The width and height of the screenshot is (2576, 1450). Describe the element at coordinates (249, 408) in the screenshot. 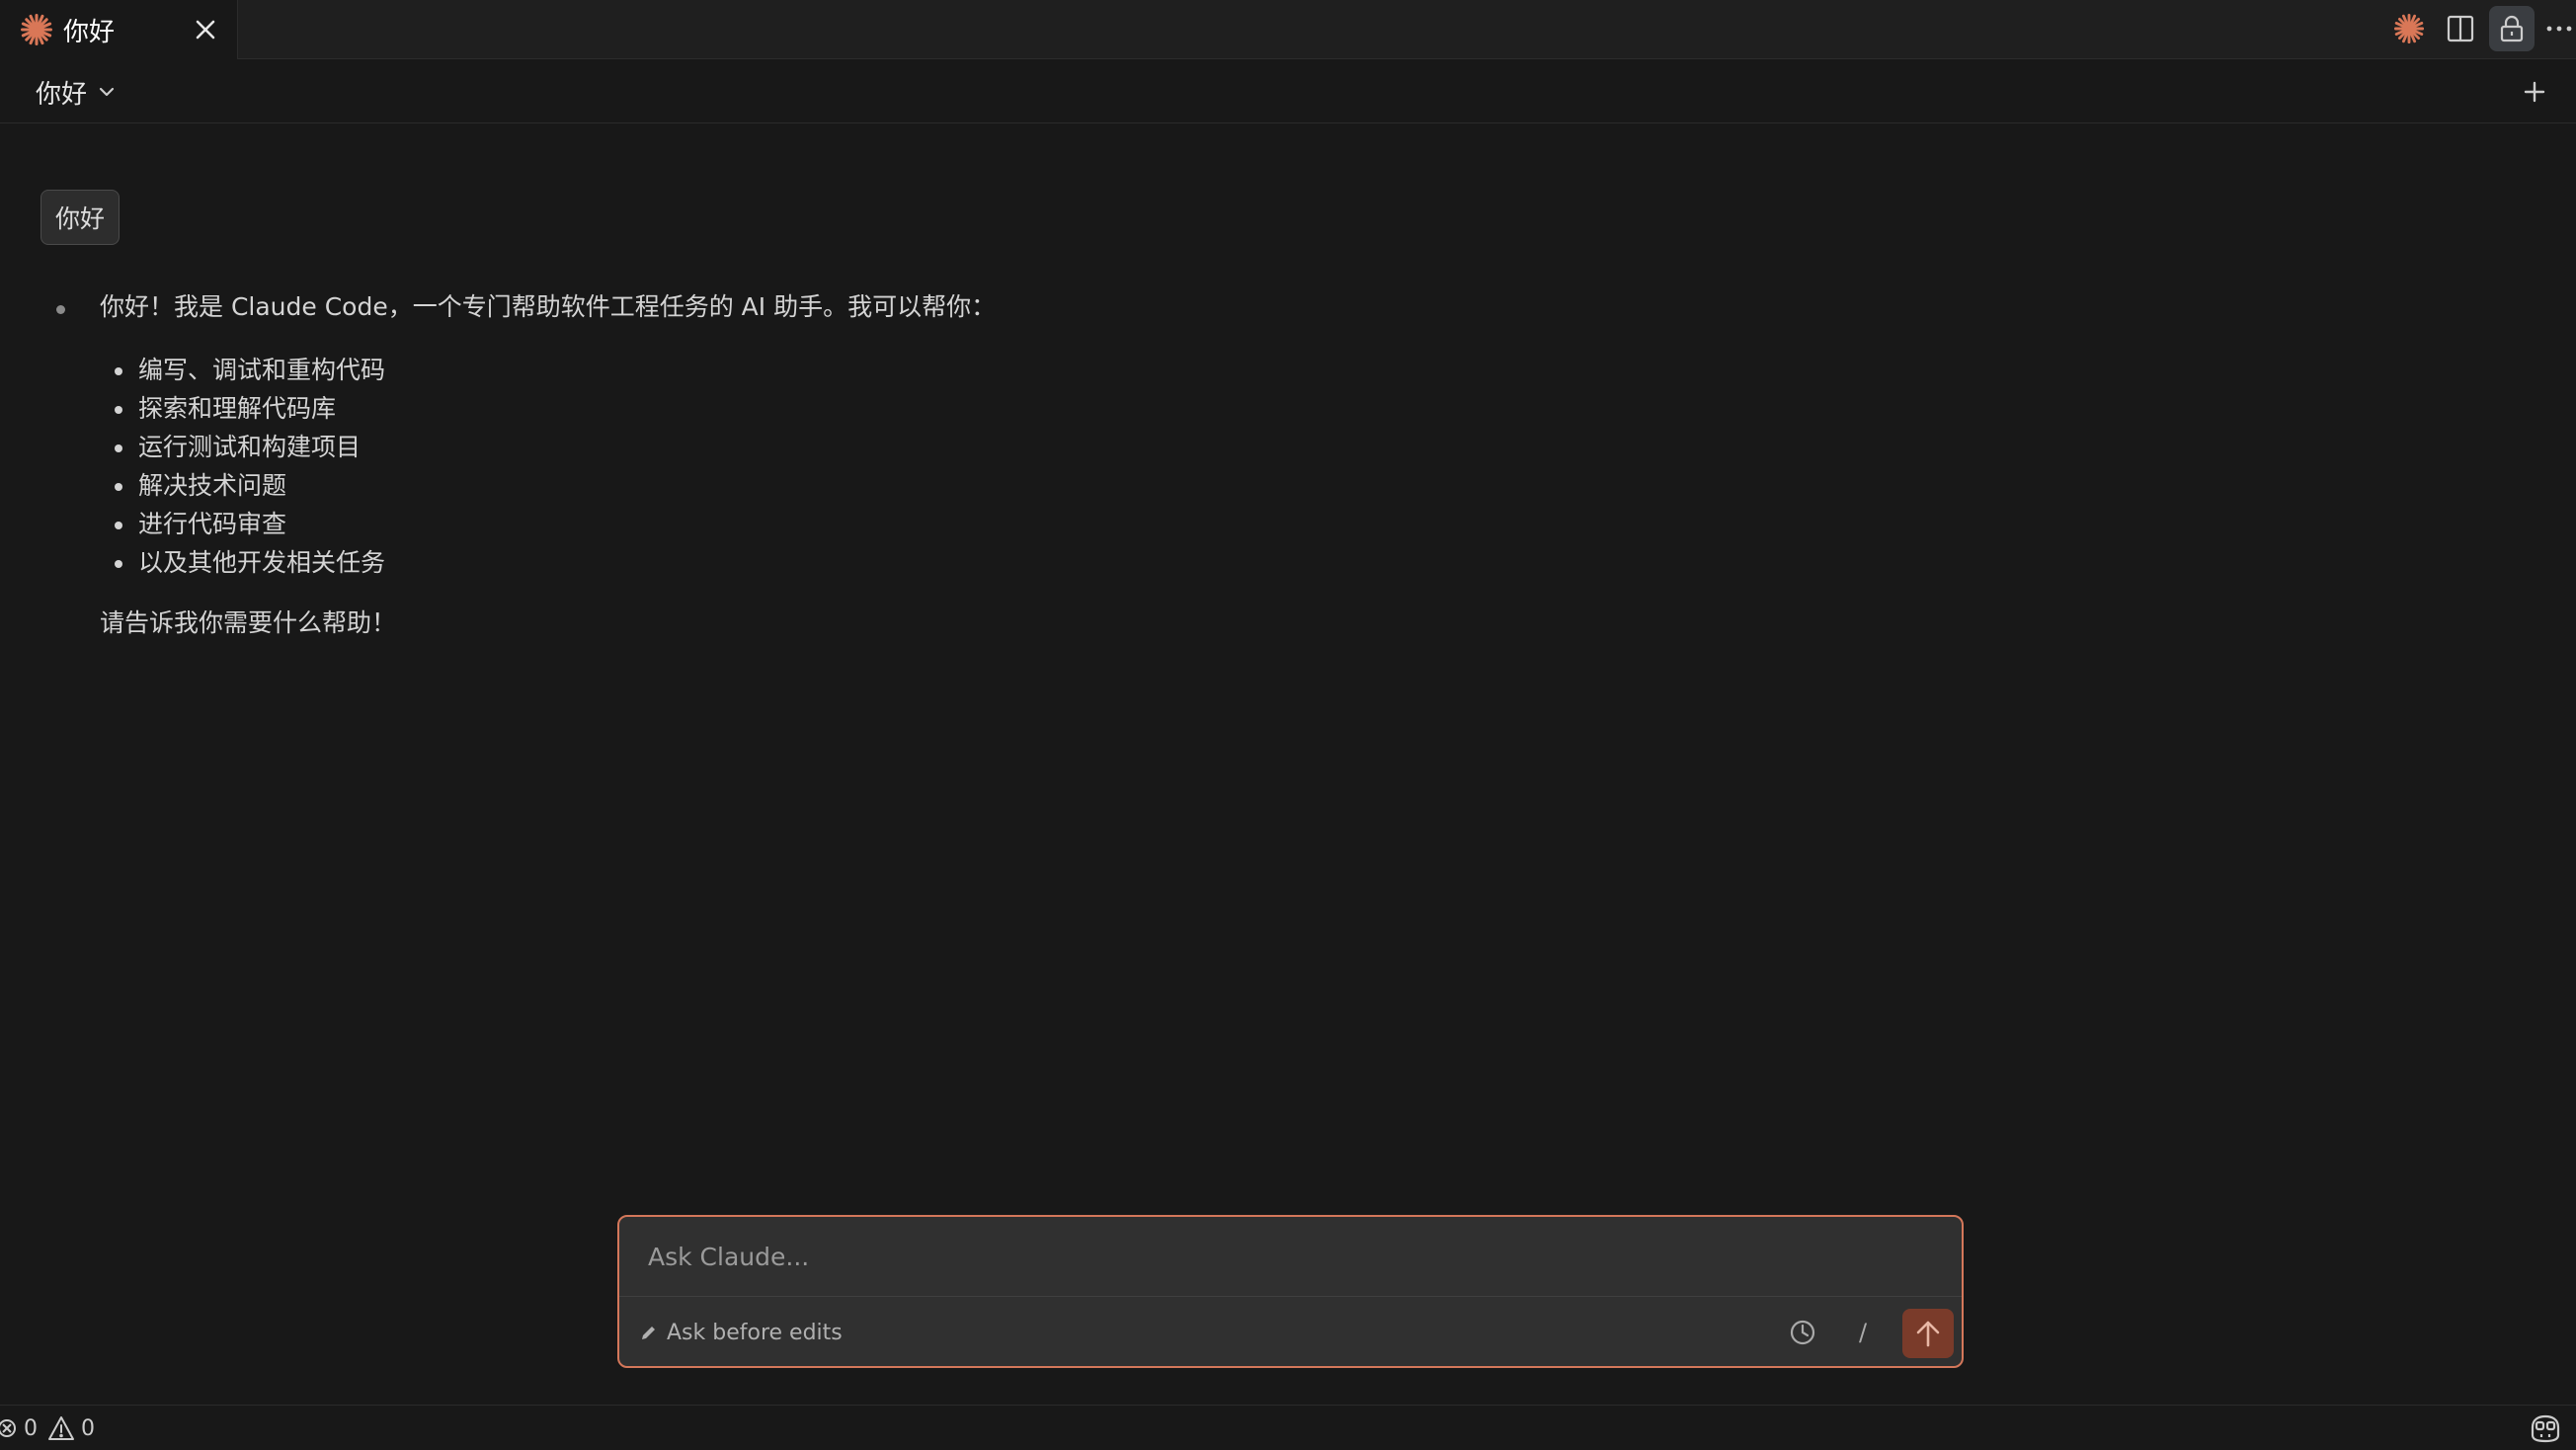

I see `list-item: 探索和理解代码库` at that location.